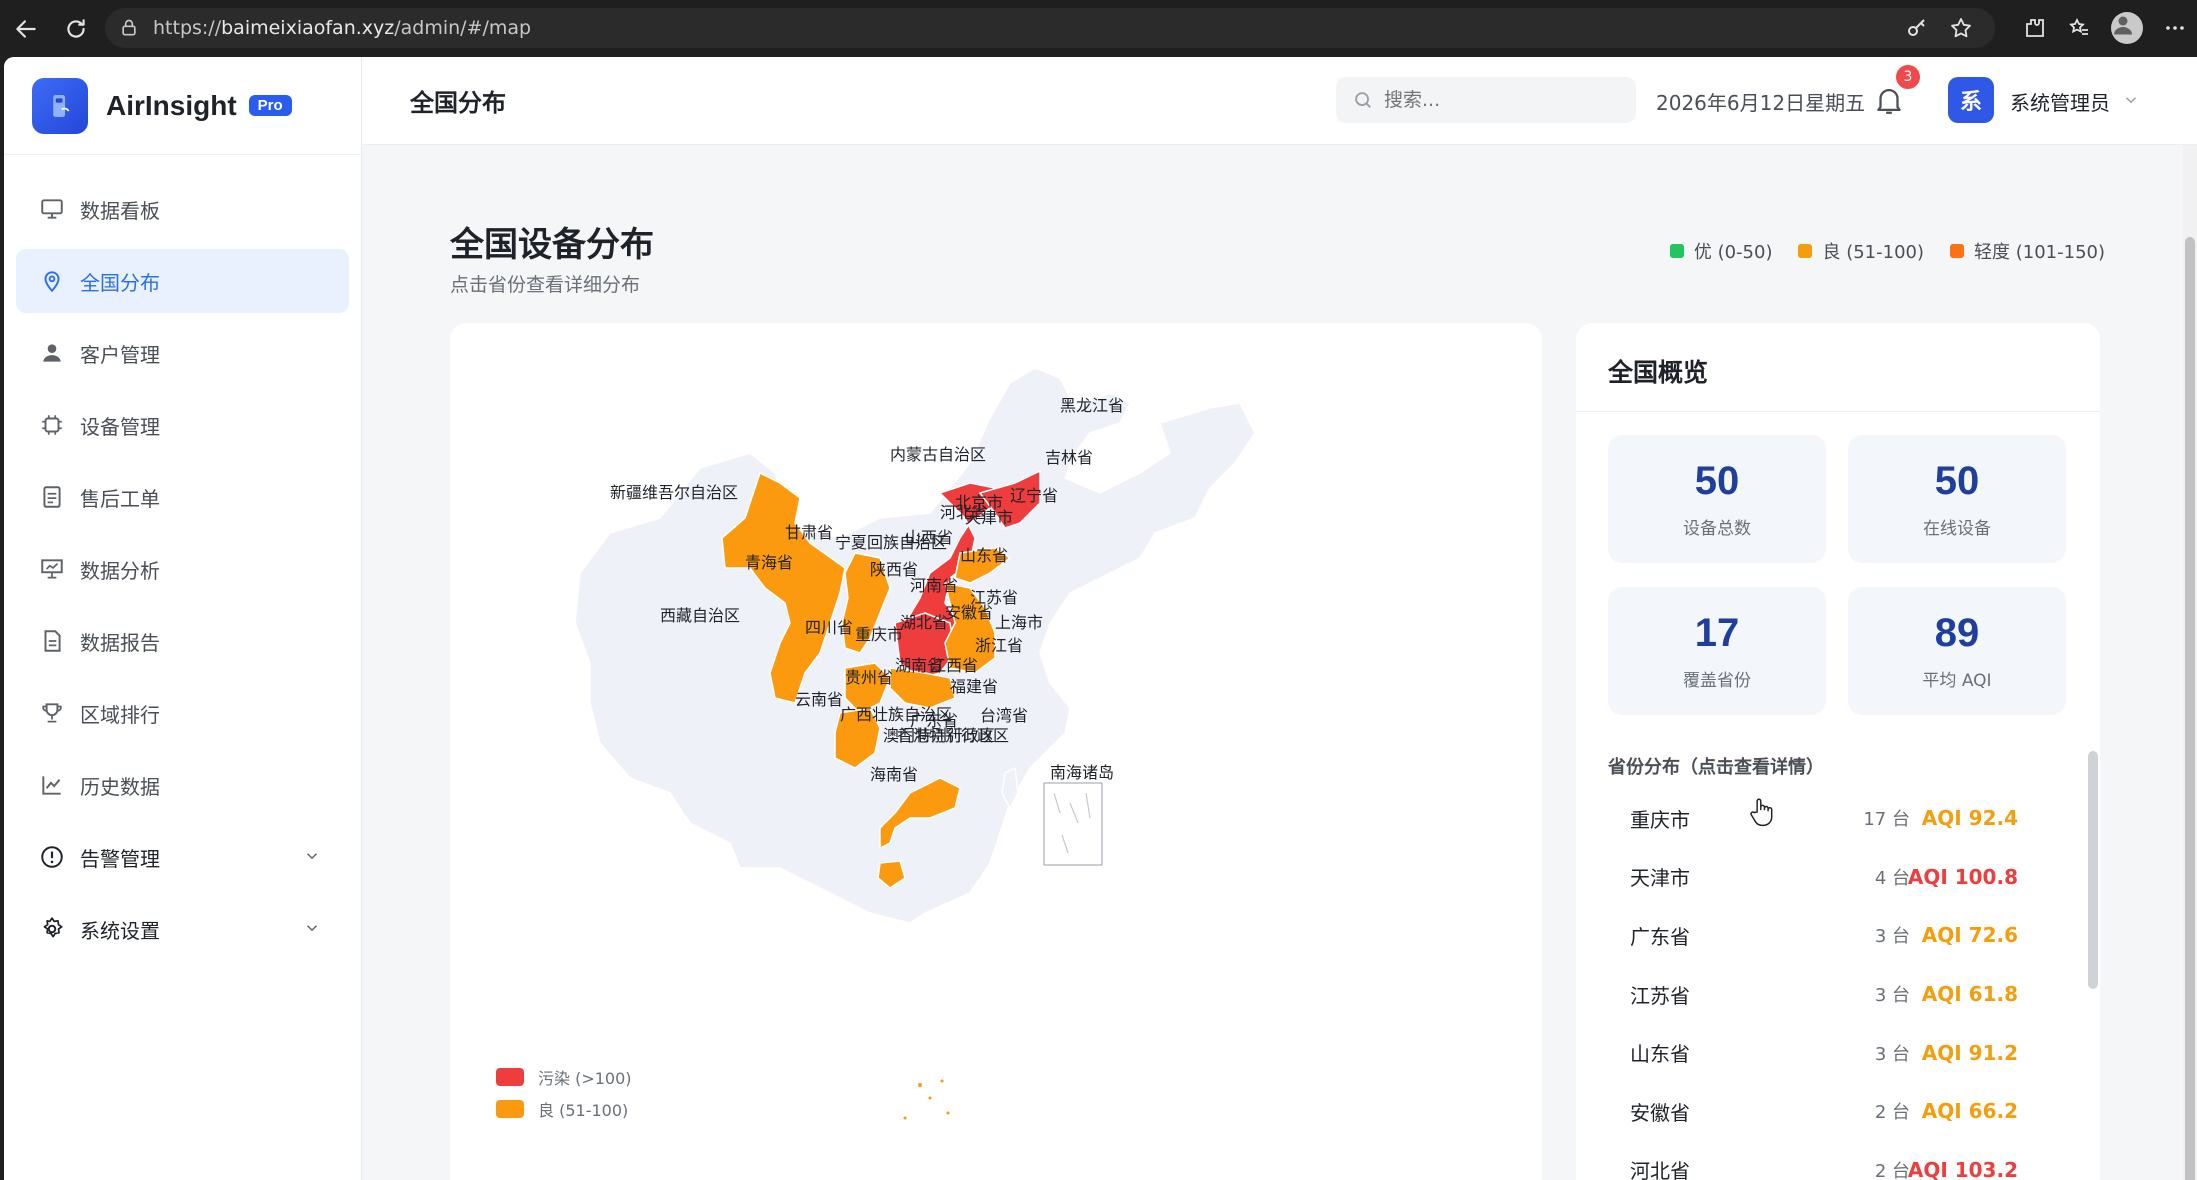 The height and width of the screenshot is (1180, 2197). I want to click on label-tianjin: 天津市, so click(989, 517).